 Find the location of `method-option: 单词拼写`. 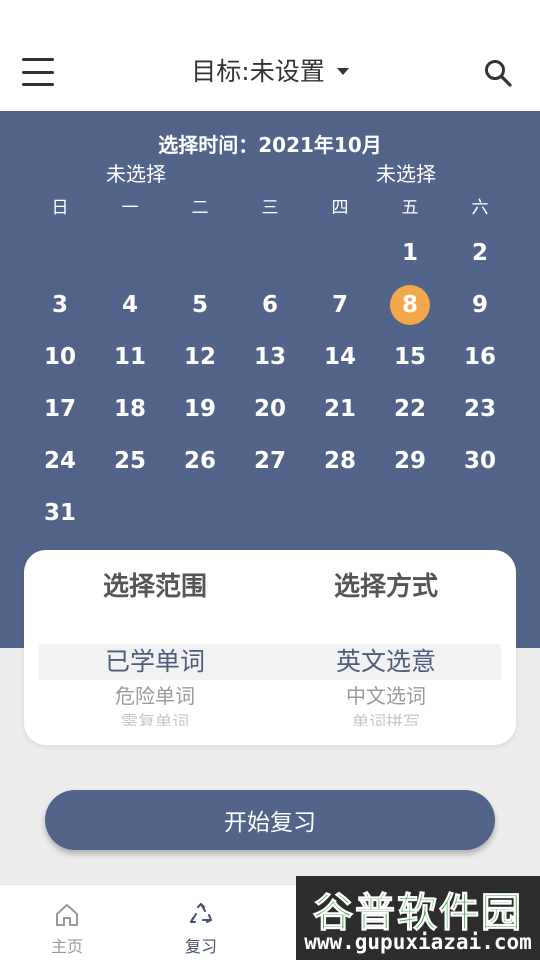

method-option: 单词拼写 is located at coordinates (386, 719).